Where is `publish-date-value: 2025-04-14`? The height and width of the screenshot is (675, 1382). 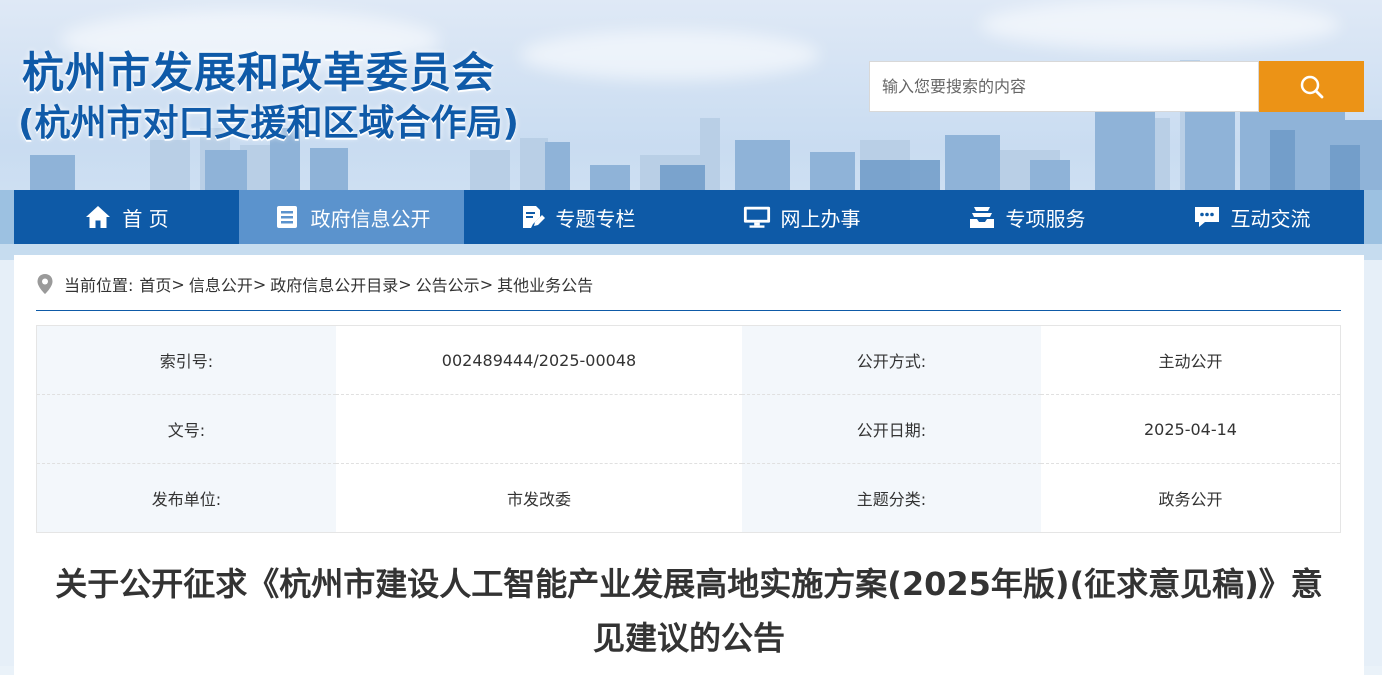 publish-date-value: 2025-04-14 is located at coordinates (1191, 429).